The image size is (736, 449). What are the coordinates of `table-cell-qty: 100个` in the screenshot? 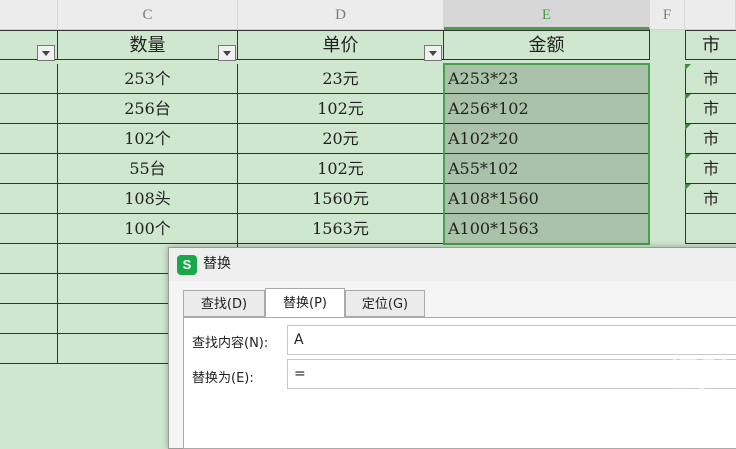 It's located at (148, 229).